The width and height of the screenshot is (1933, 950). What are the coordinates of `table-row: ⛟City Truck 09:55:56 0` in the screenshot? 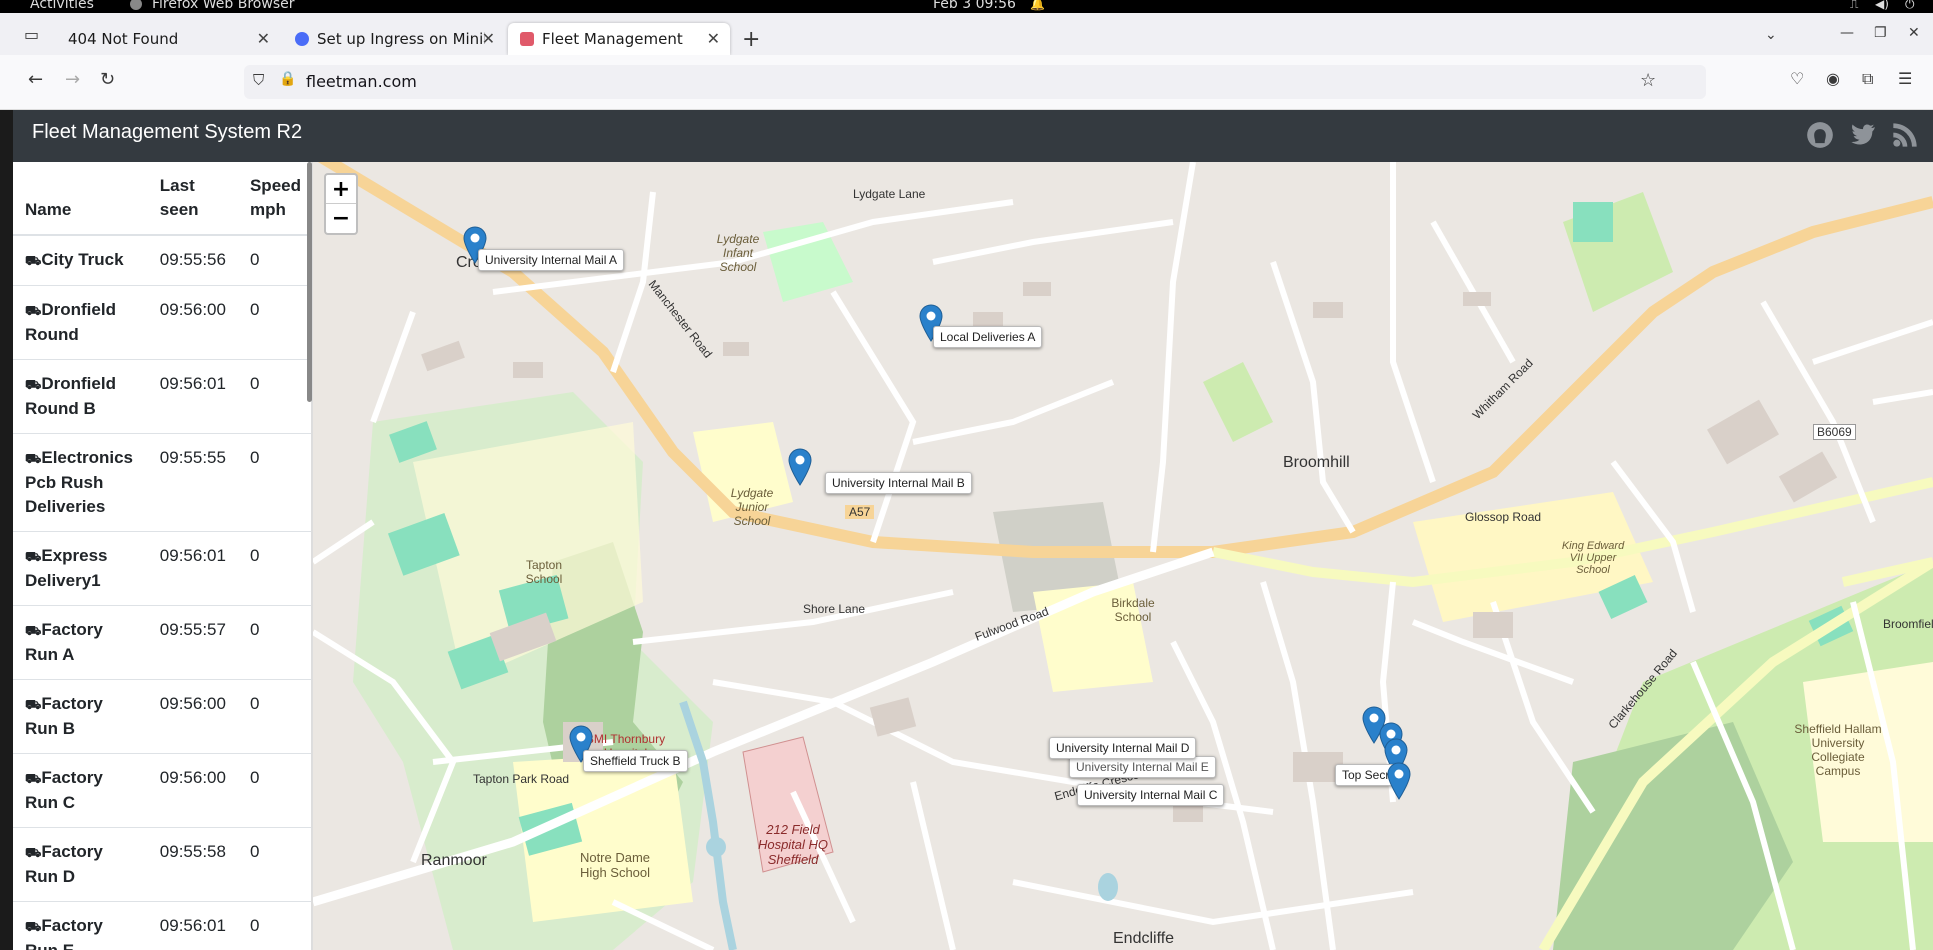 It's located at (162, 260).